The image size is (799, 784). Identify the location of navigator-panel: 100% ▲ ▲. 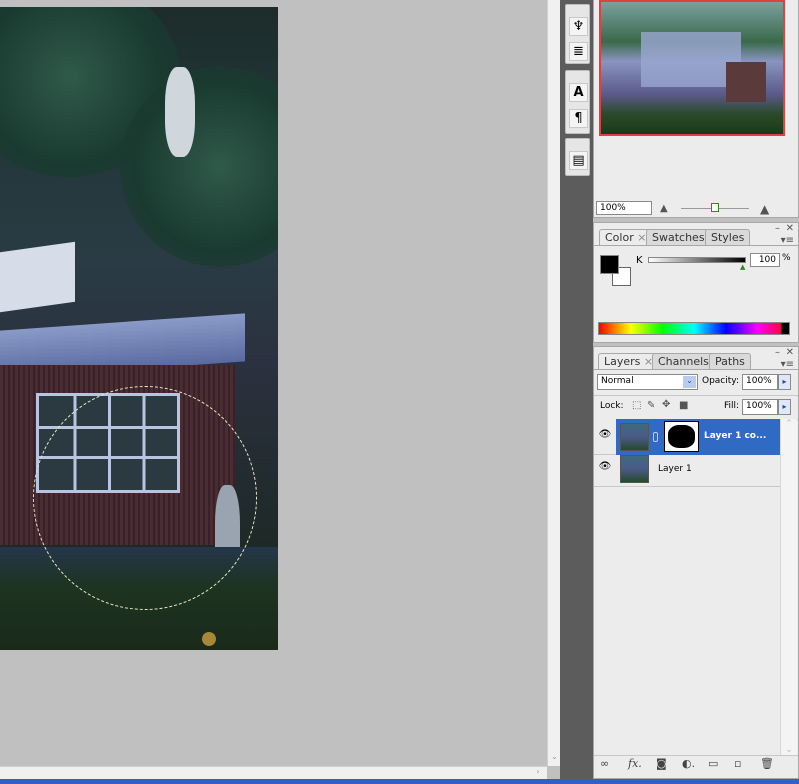
(696, 109).